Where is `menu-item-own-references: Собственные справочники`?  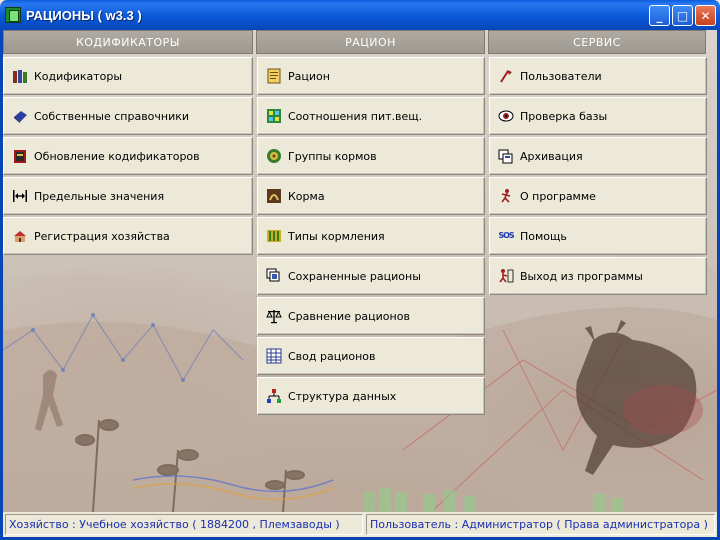 menu-item-own-references: Собственные справочники is located at coordinates (128, 116).